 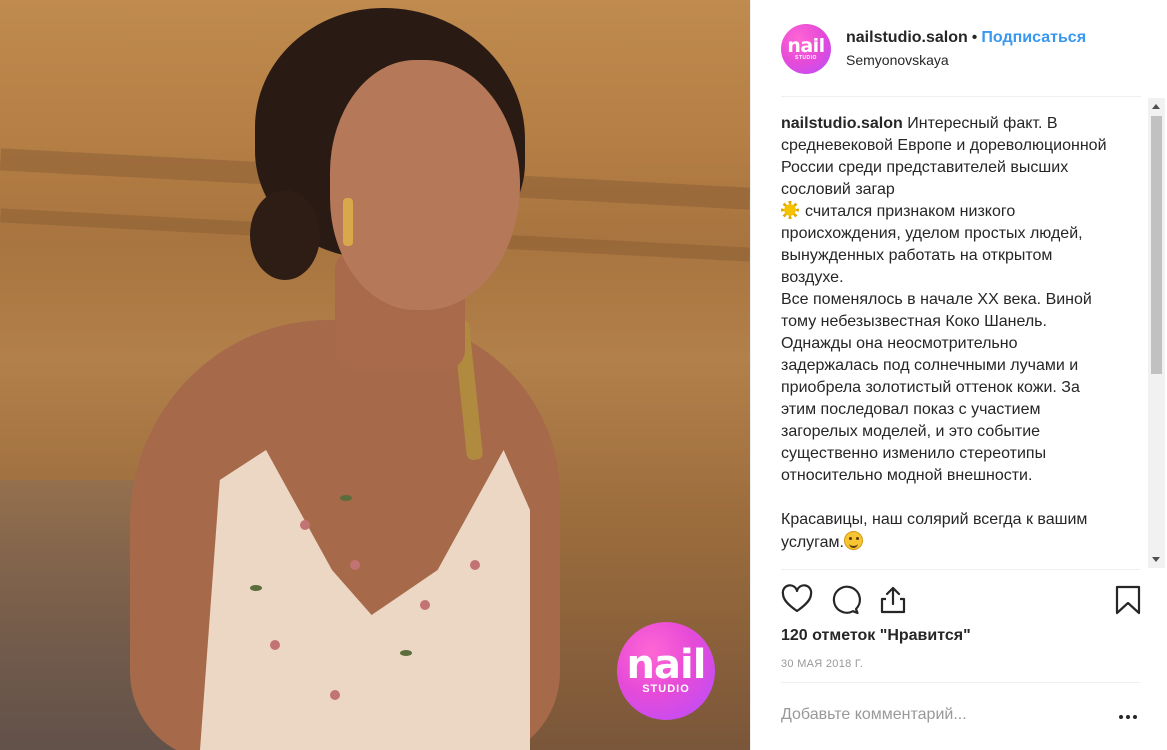 I want to click on comment-divider, so click(x=960, y=682).